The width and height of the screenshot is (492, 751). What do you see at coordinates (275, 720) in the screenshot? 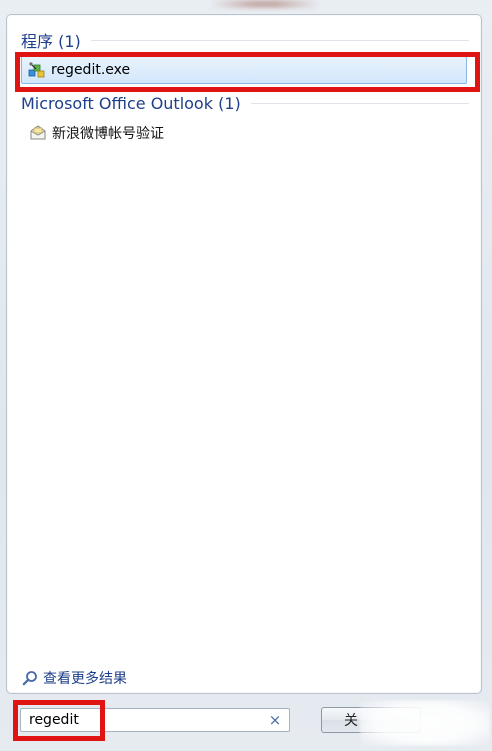
I see `clear-search-icon: ×` at bounding box center [275, 720].